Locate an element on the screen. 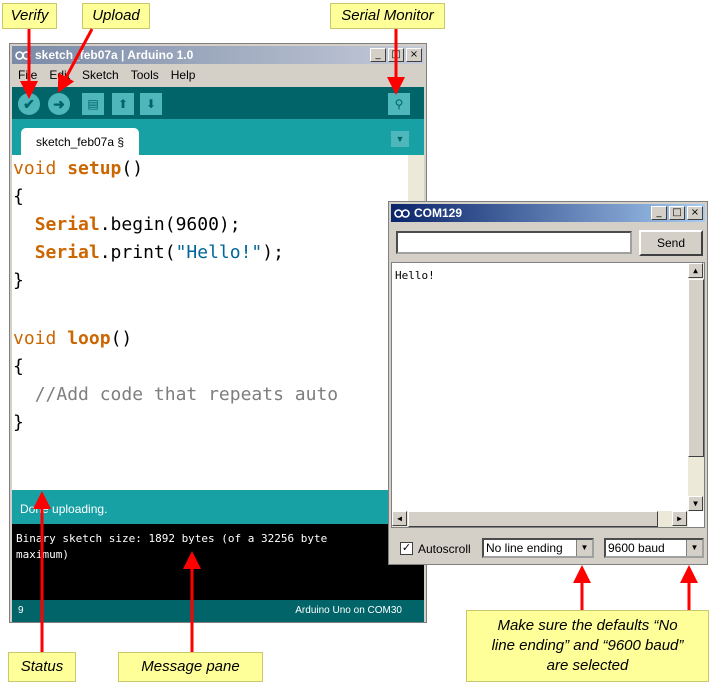  board-port: Arduino Uno on COM30 is located at coordinates (348, 610).